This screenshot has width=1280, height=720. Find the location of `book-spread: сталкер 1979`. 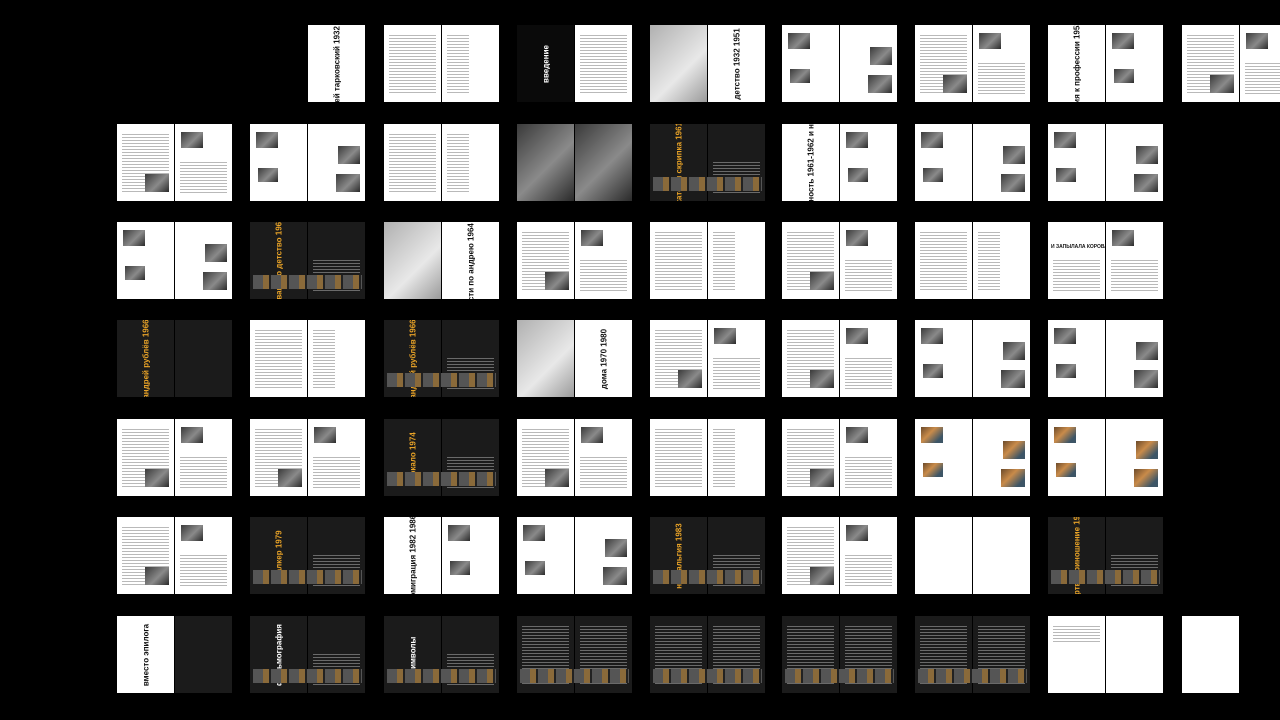

book-spread: сталкер 1979 is located at coordinates (307, 555).